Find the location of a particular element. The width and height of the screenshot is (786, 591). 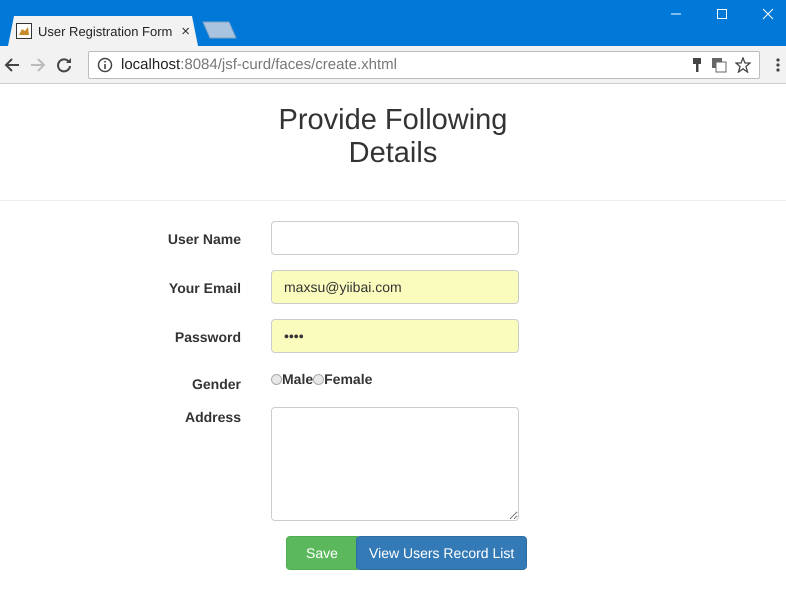

textarea-field is located at coordinates (395, 464).